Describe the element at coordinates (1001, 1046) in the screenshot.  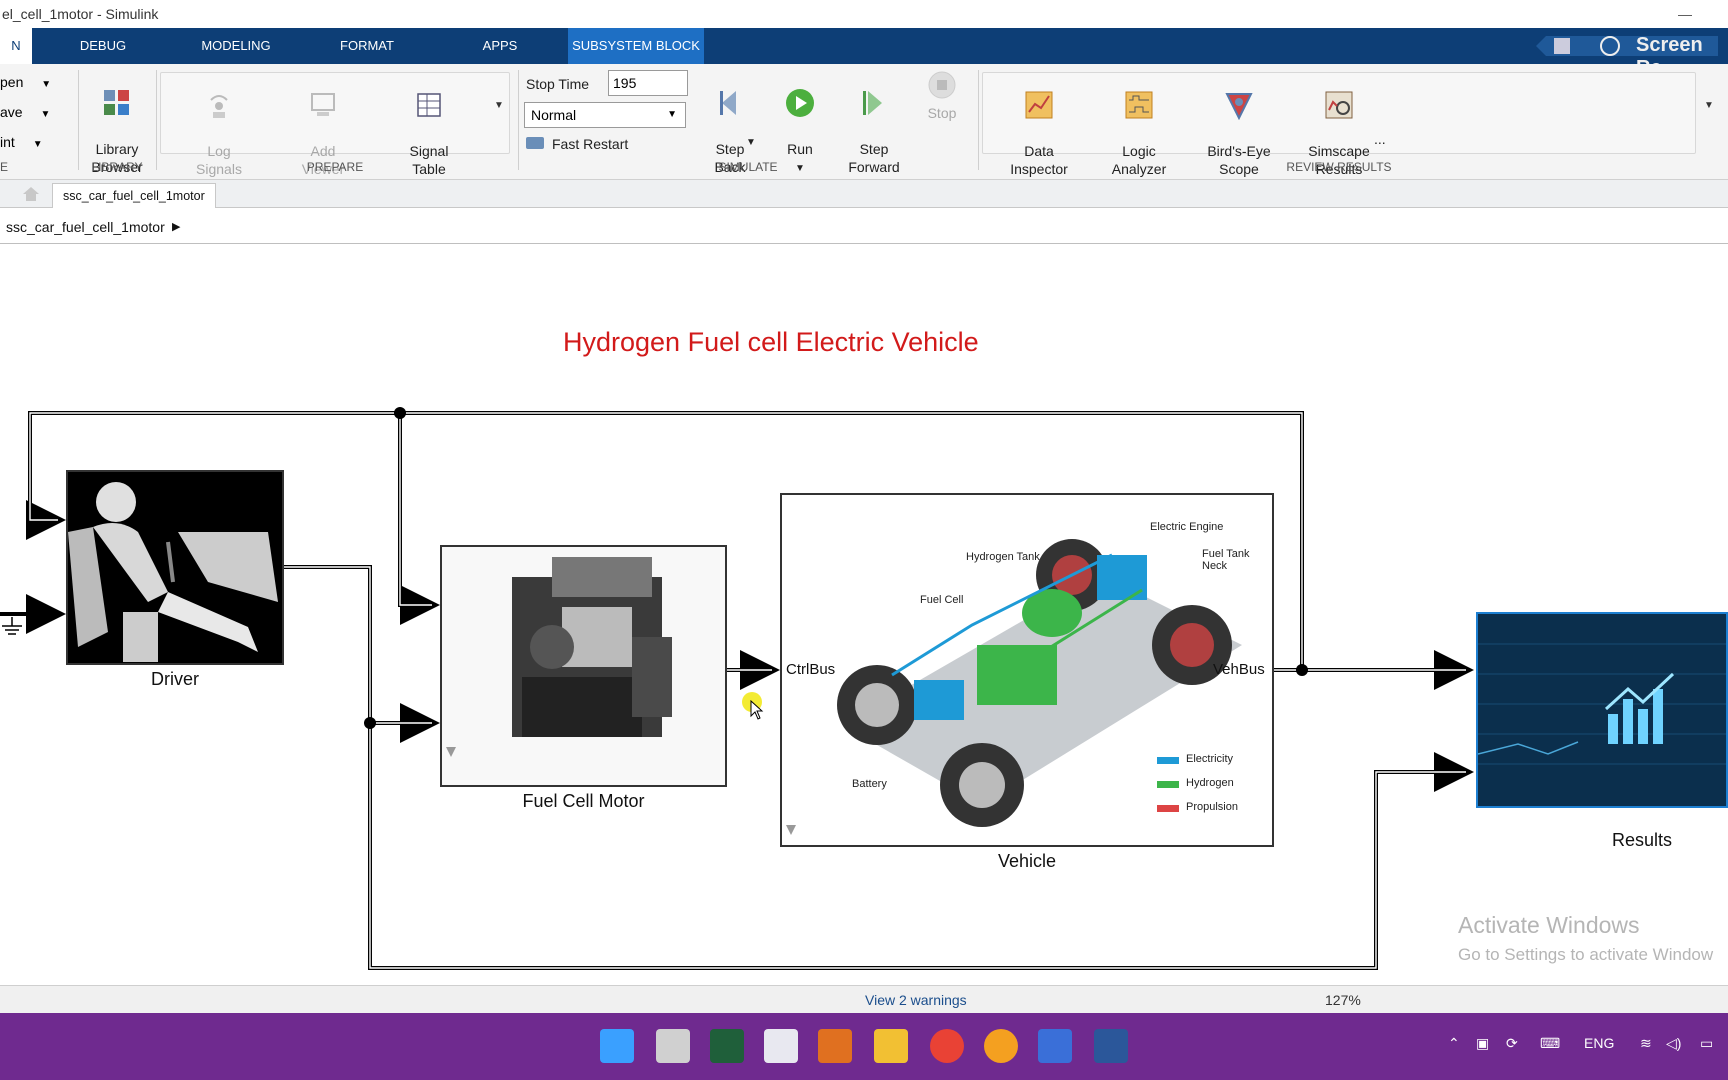
I see `browser-icon` at that location.